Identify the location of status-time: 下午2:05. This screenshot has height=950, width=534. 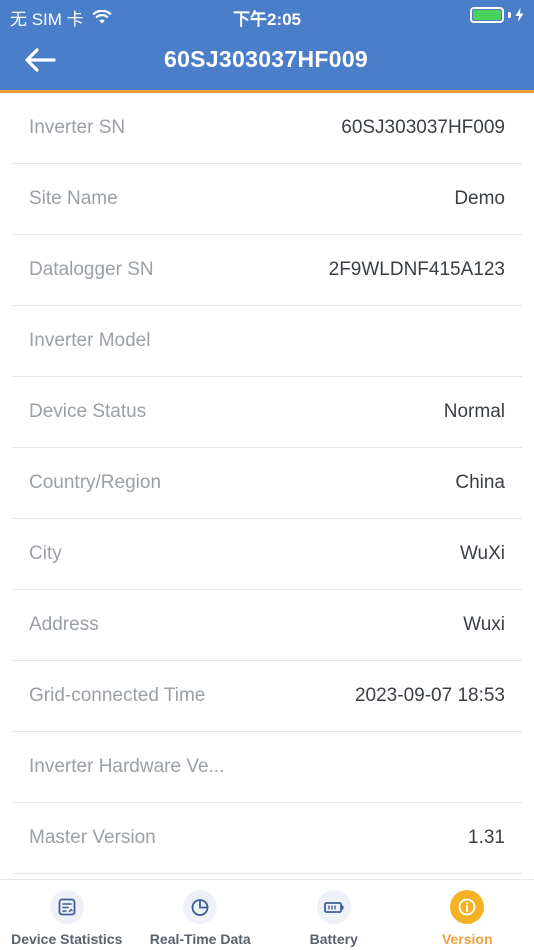
(267, 19).